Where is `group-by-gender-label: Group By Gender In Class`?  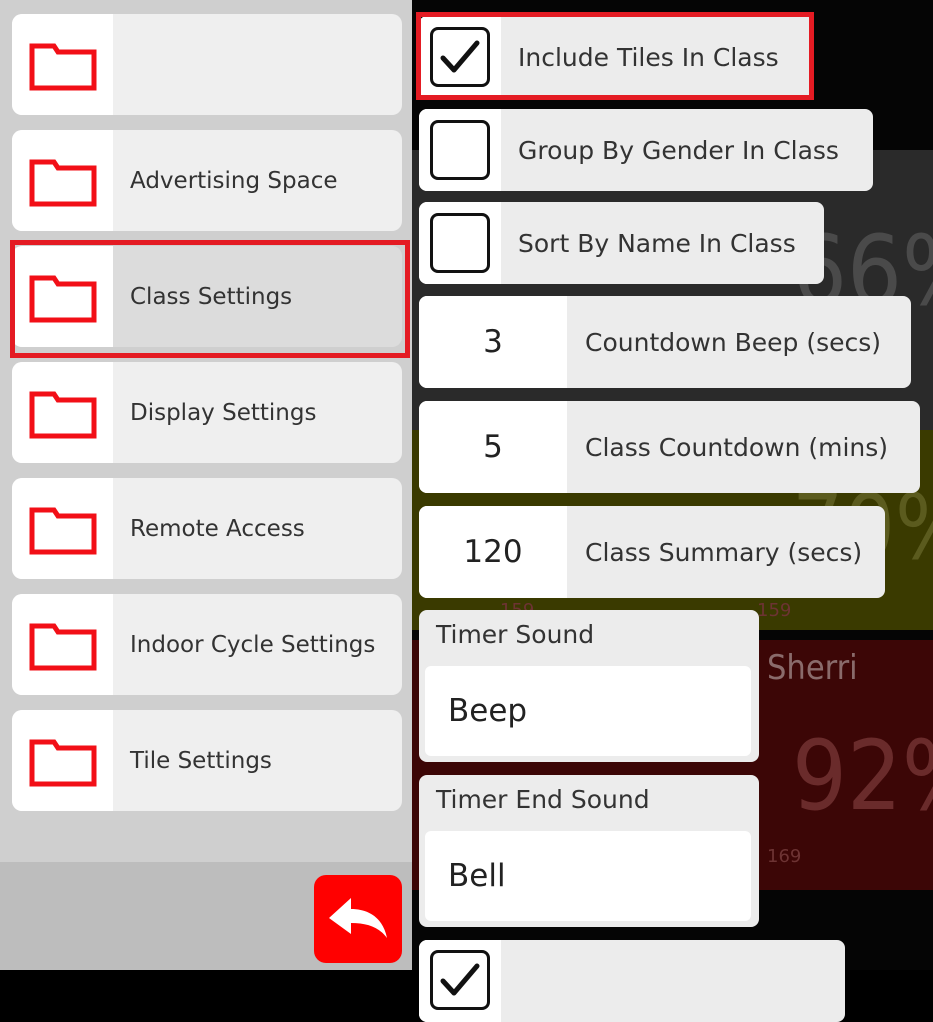 group-by-gender-label: Group By Gender In Class is located at coordinates (678, 150).